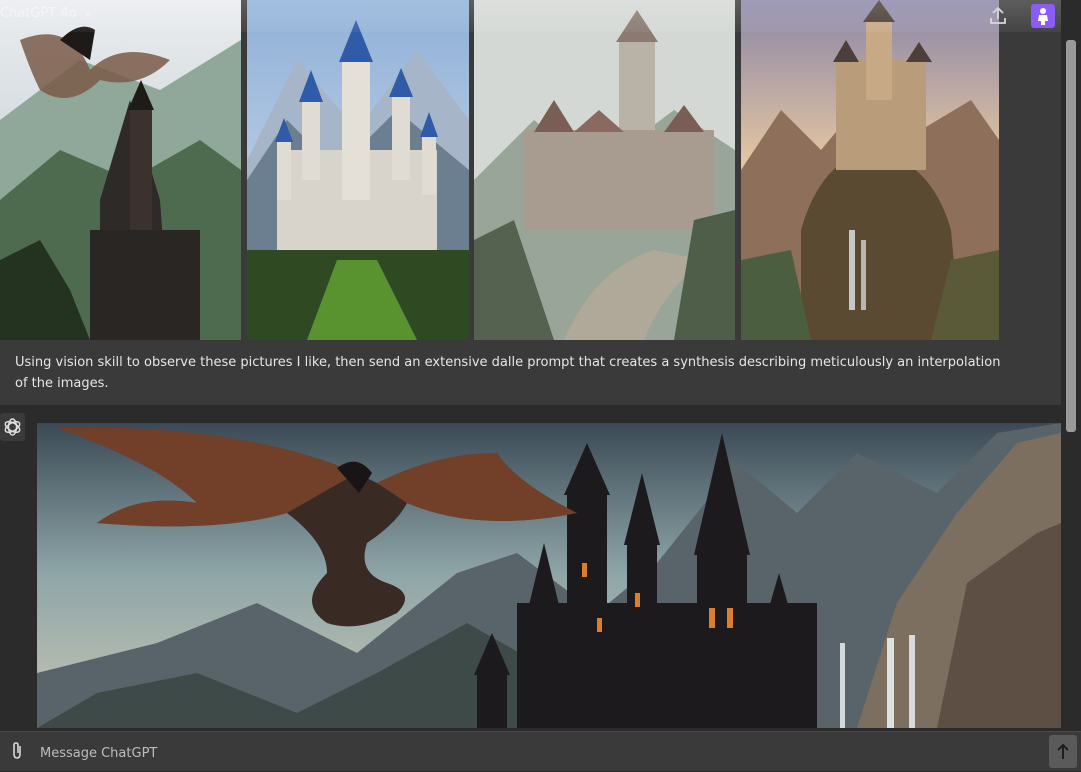 This screenshot has height=772, width=1081. I want to click on chevron-down-icon: ∨, so click(88, 14).